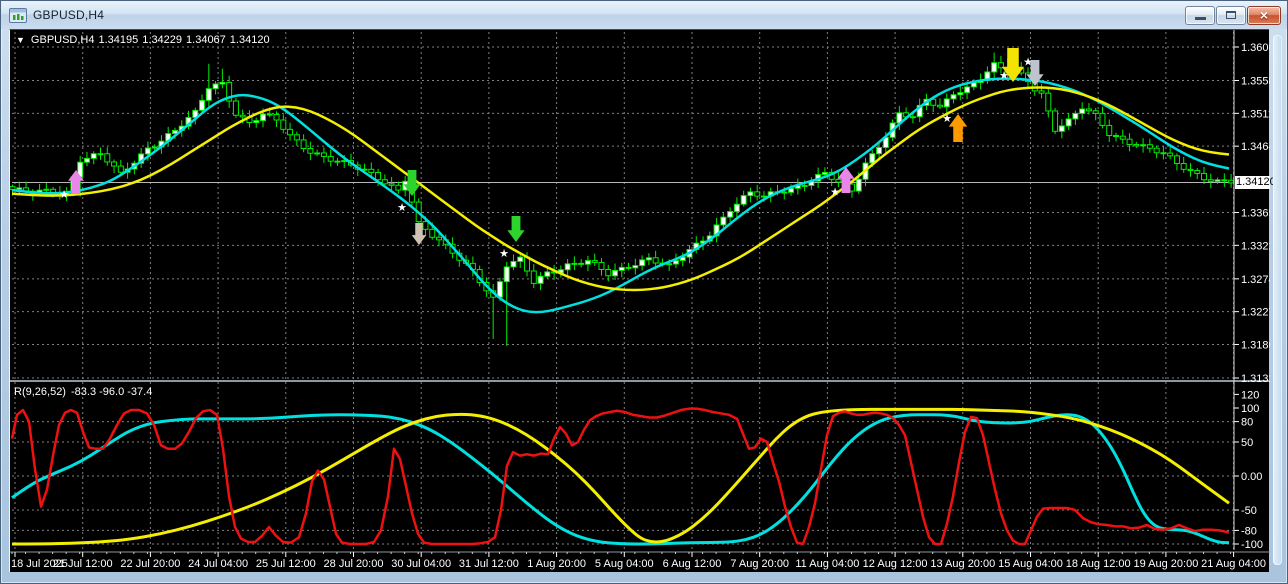 This screenshot has width=1288, height=584. What do you see at coordinates (218, 564) in the screenshot?
I see `time-axis-label: 24 Jul 04:00` at bounding box center [218, 564].